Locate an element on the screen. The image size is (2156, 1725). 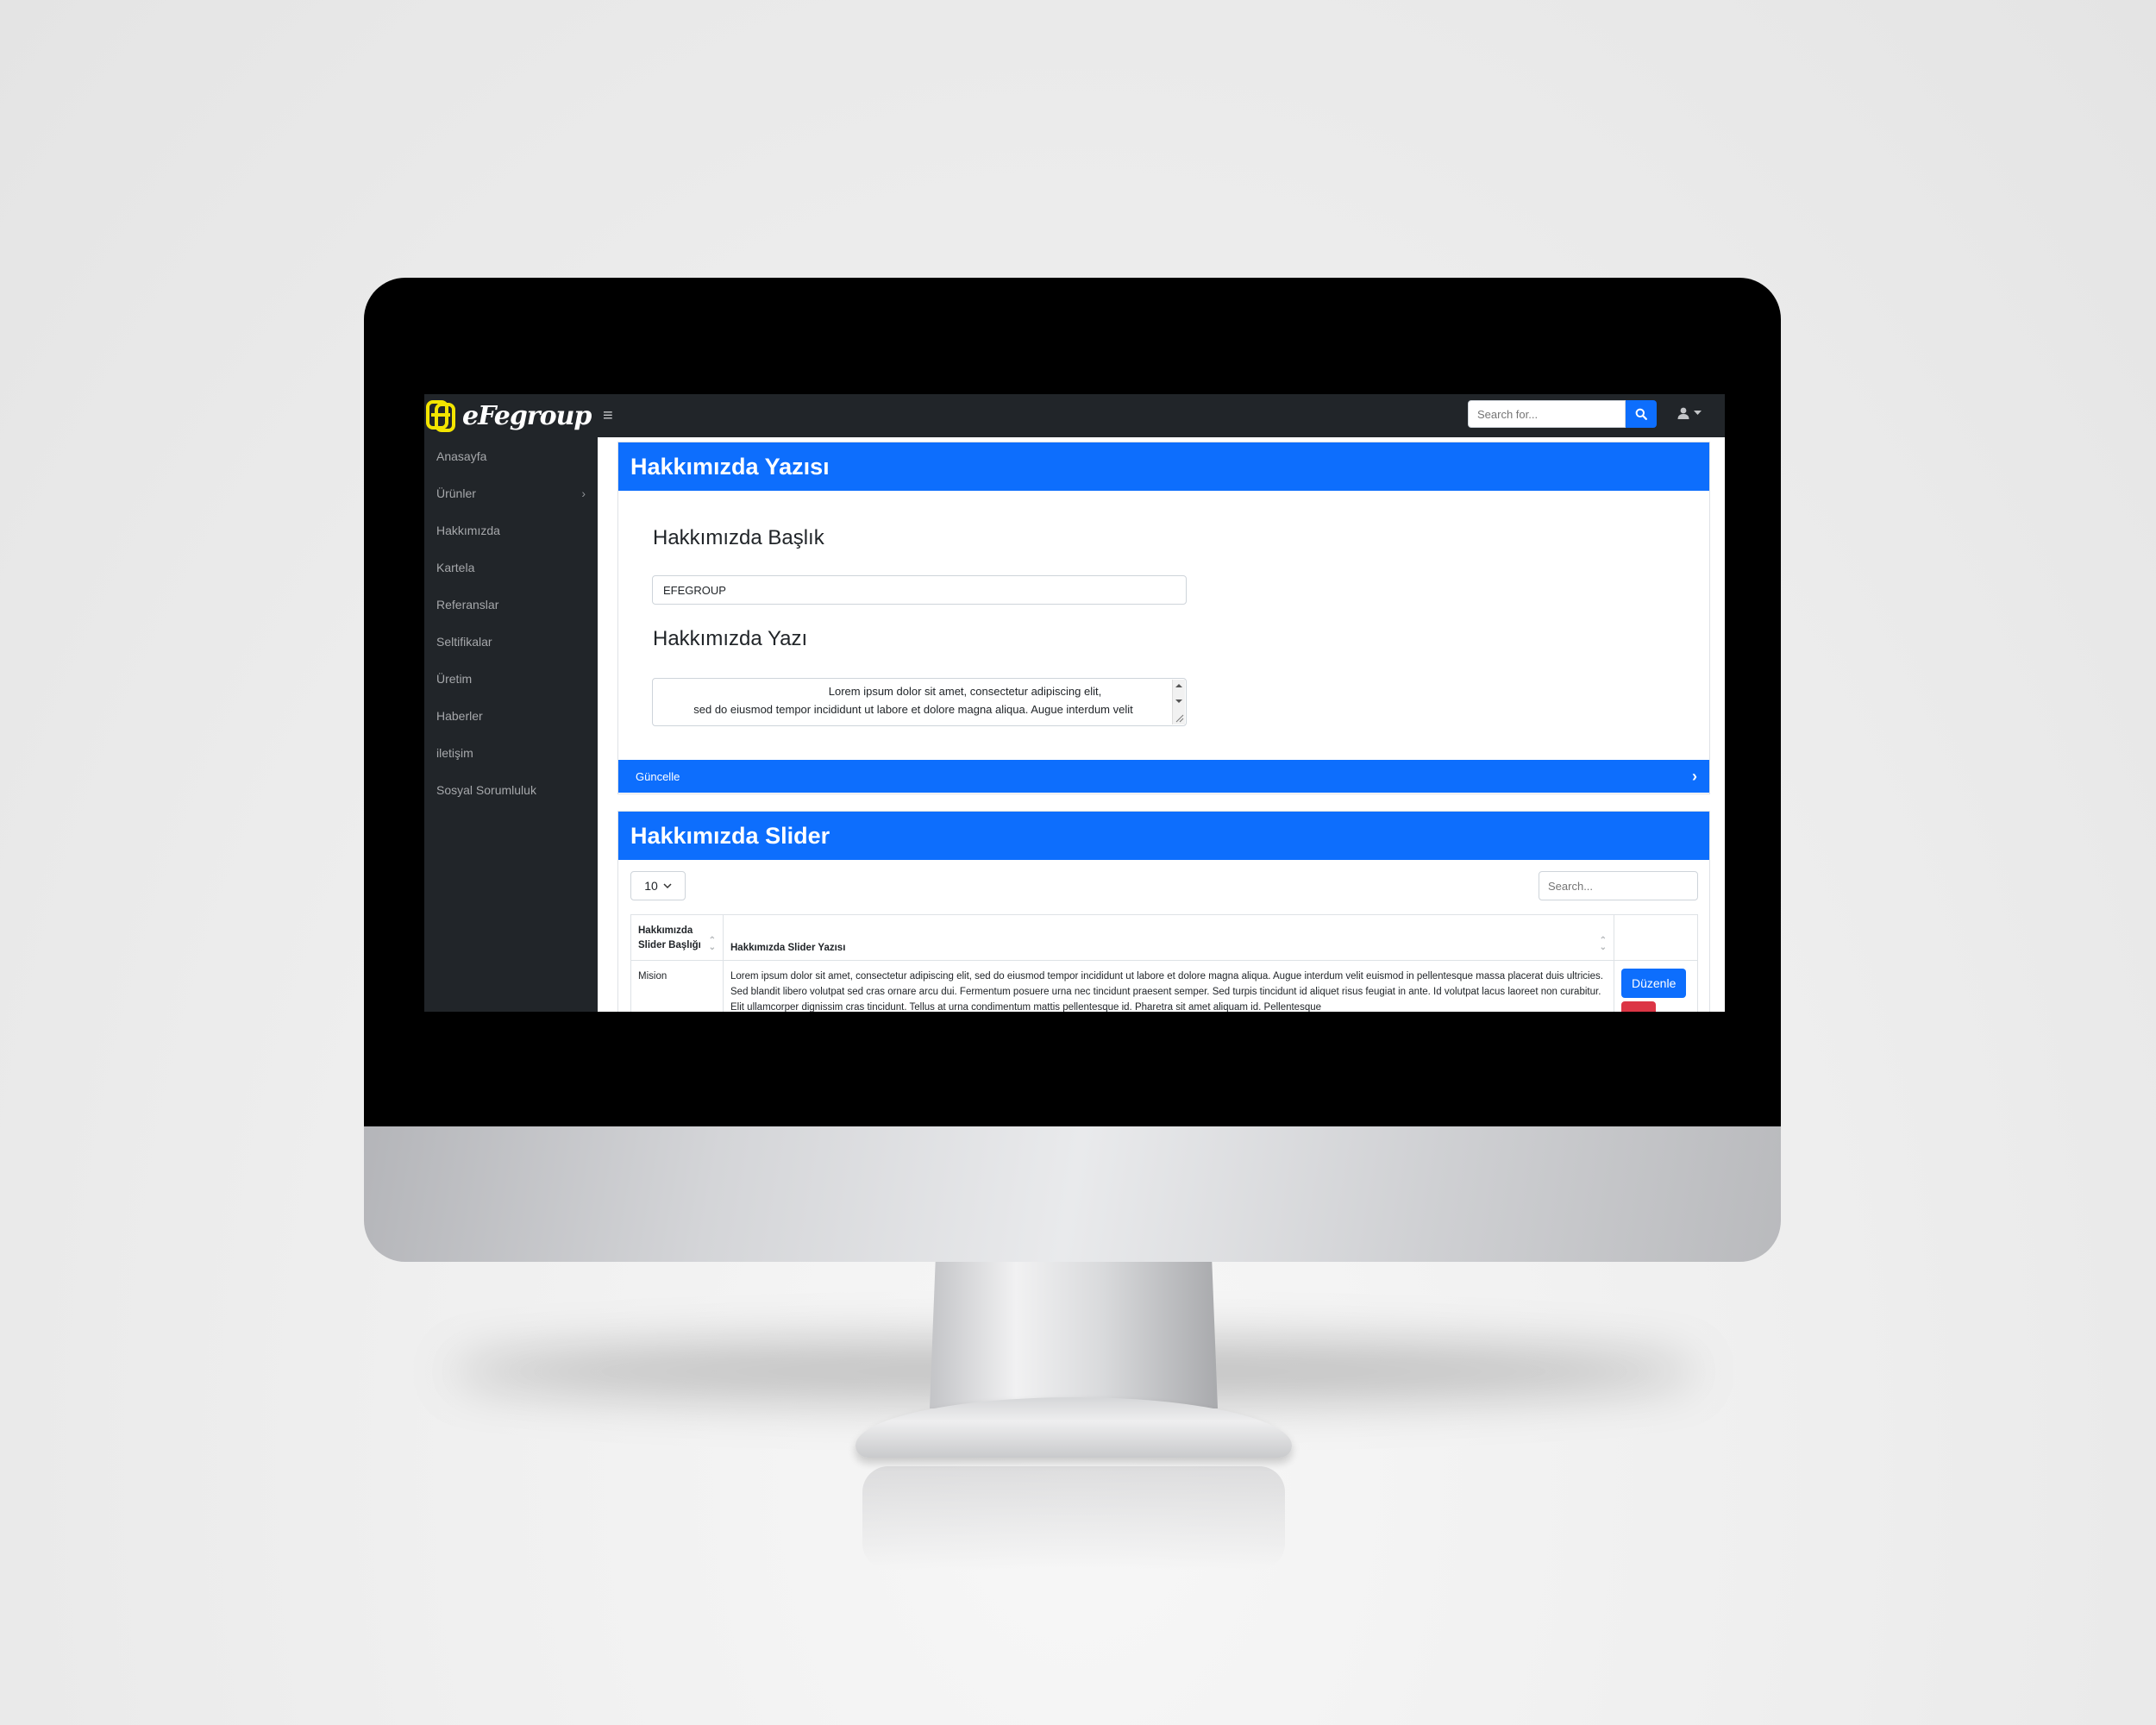
navbar-search-button is located at coordinates (1641, 414).